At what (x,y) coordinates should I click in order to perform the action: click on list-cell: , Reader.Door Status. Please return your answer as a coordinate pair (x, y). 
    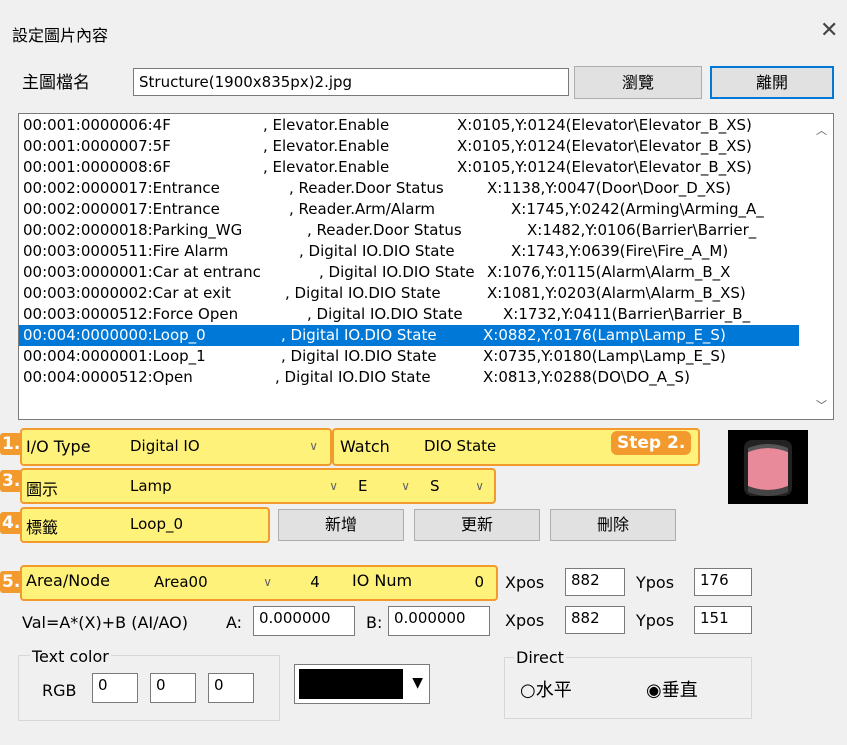
    Looking at the image, I should click on (366, 188).